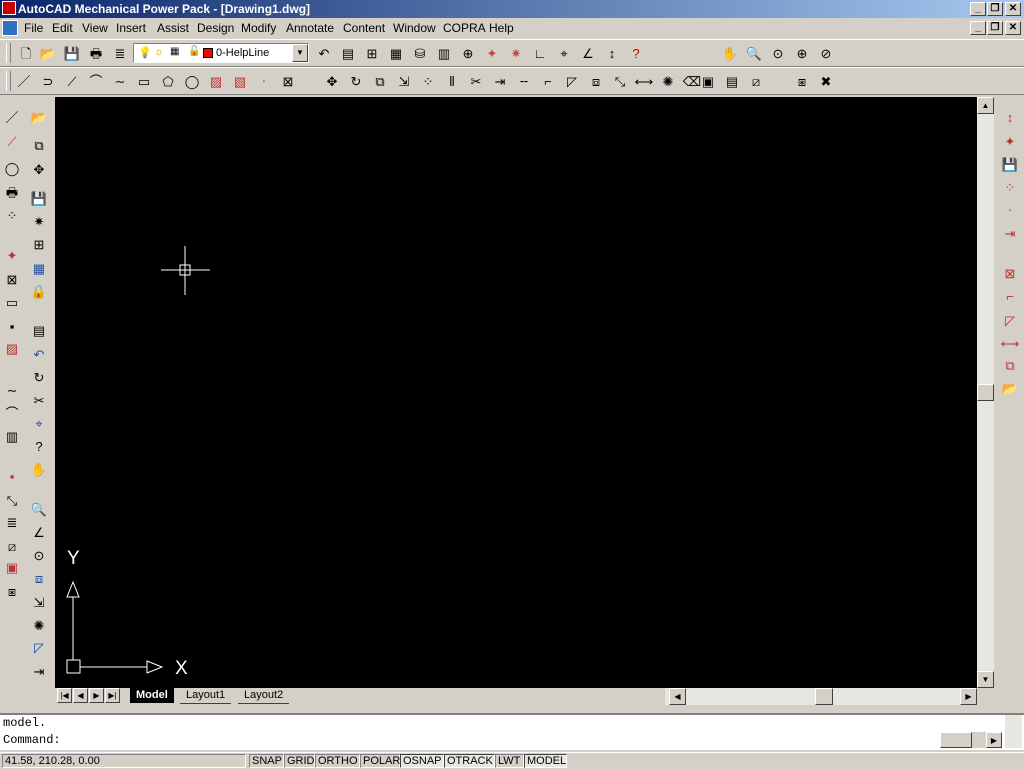  Describe the element at coordinates (72, 81) in the screenshot. I see `xline-icon: ⟋` at that location.